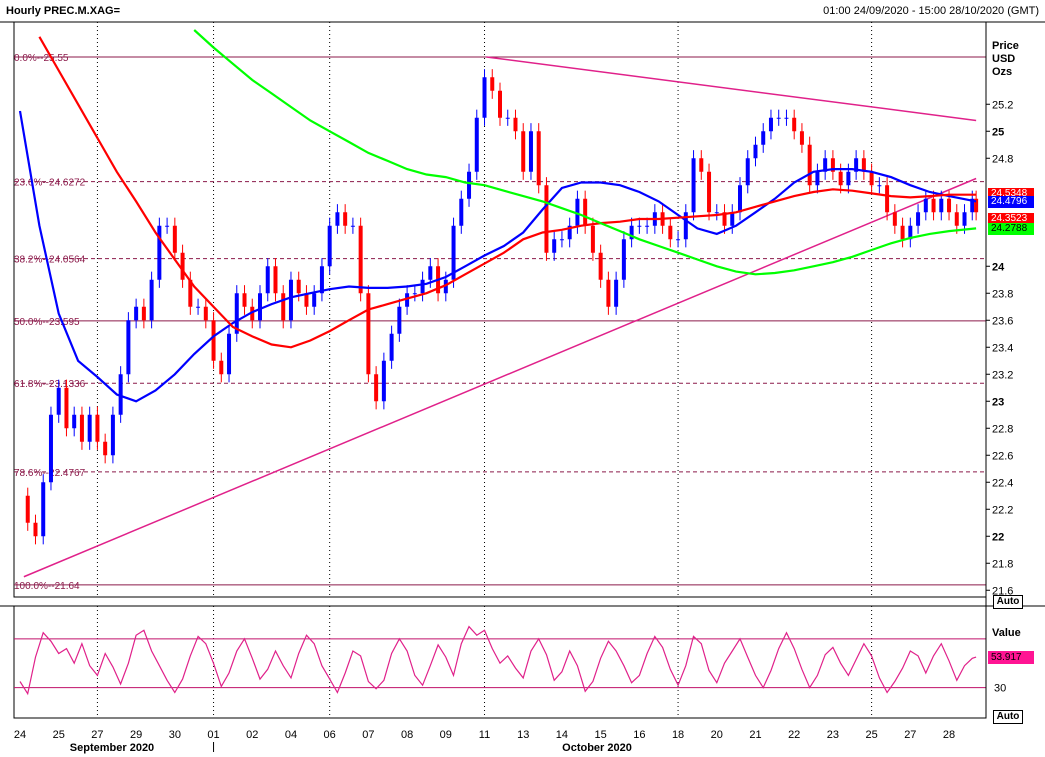 This screenshot has height=757, width=1045. What do you see at coordinates (20, 735) in the screenshot?
I see `day-label: 24` at bounding box center [20, 735].